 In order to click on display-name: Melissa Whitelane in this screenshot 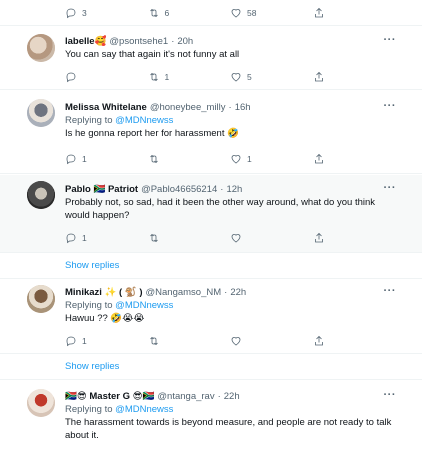, I will do `click(106, 107)`.